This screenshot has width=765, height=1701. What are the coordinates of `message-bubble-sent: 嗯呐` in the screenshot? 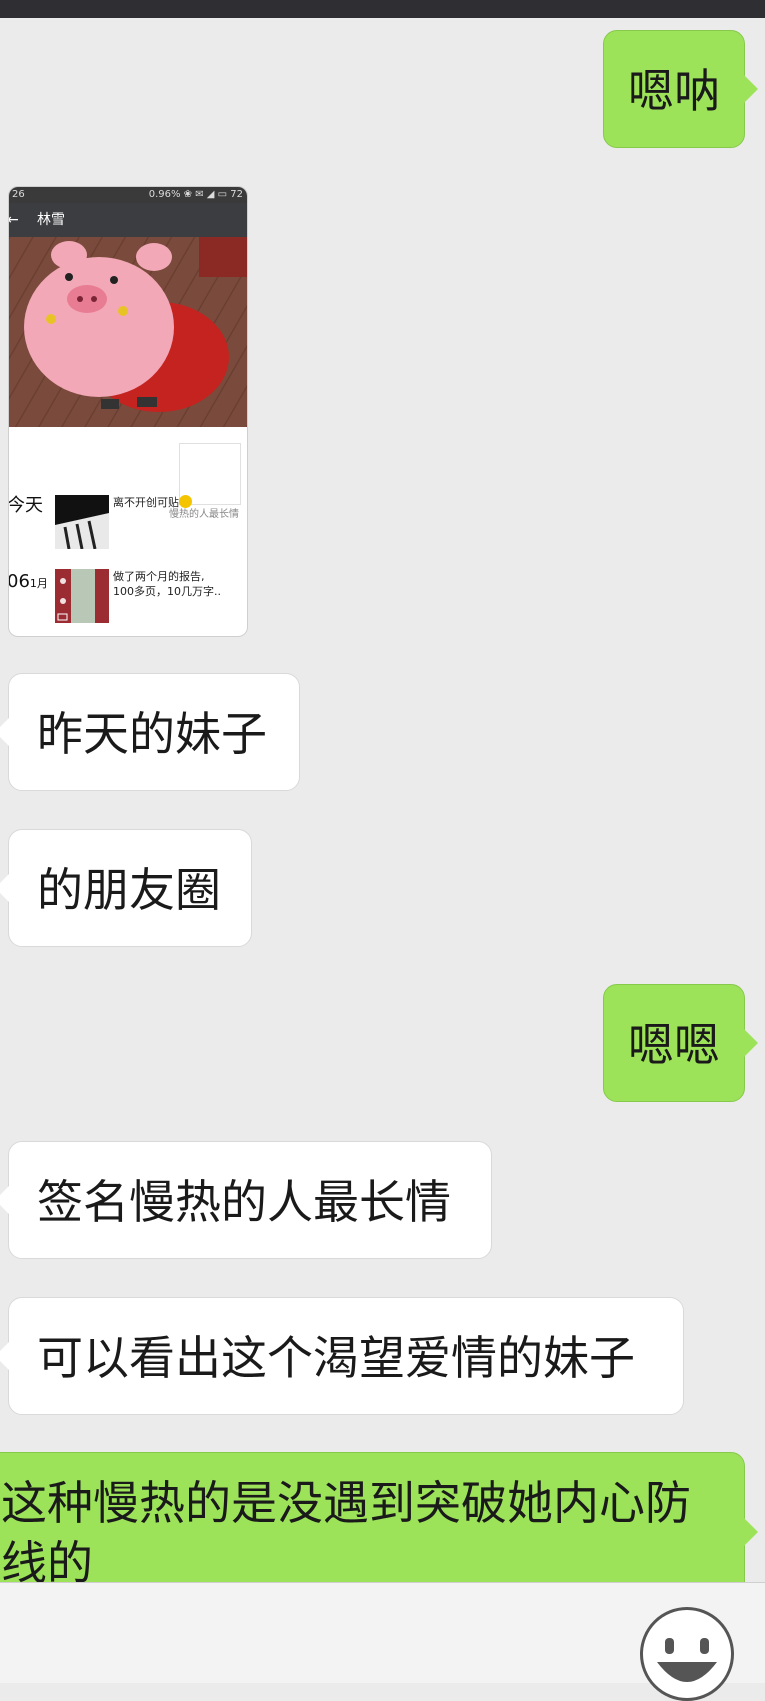 It's located at (680, 89).